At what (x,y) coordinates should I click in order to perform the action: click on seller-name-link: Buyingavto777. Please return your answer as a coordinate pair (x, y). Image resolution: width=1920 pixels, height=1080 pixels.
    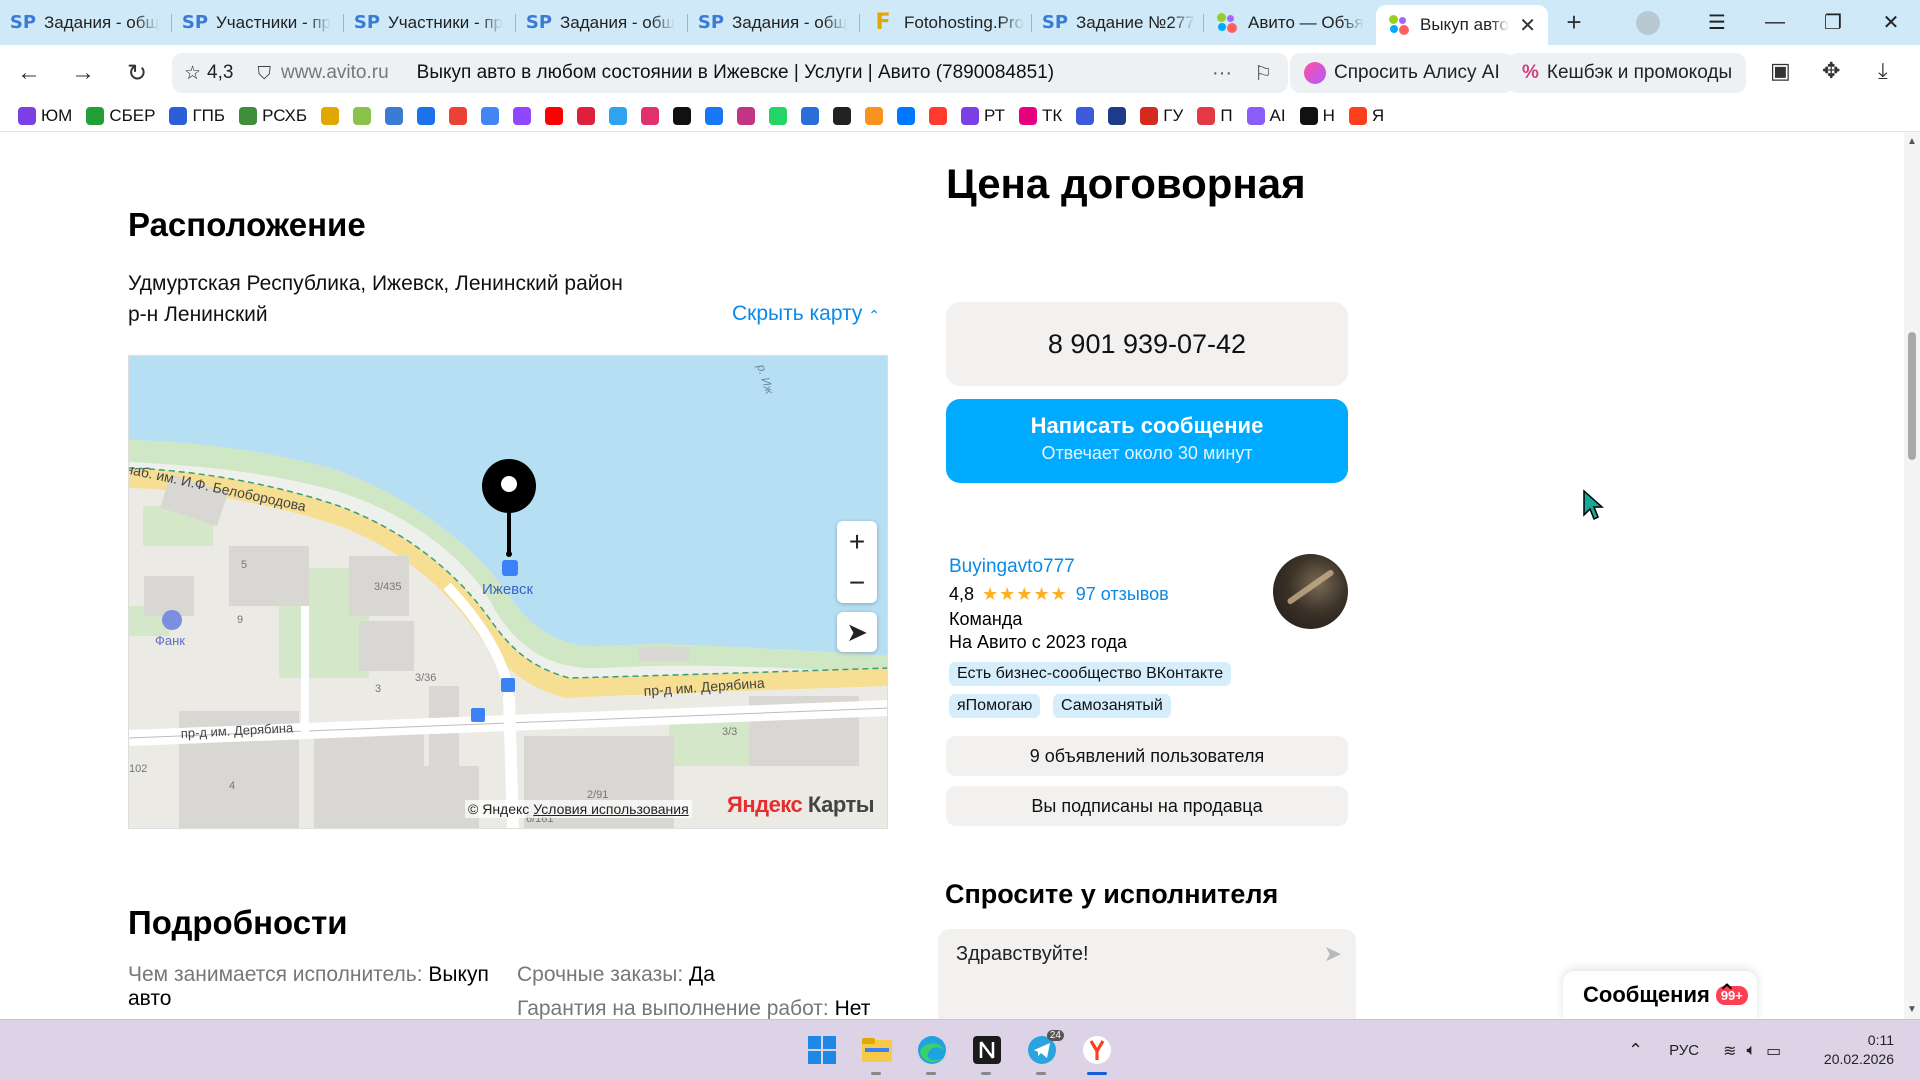
    Looking at the image, I should click on (1012, 567).